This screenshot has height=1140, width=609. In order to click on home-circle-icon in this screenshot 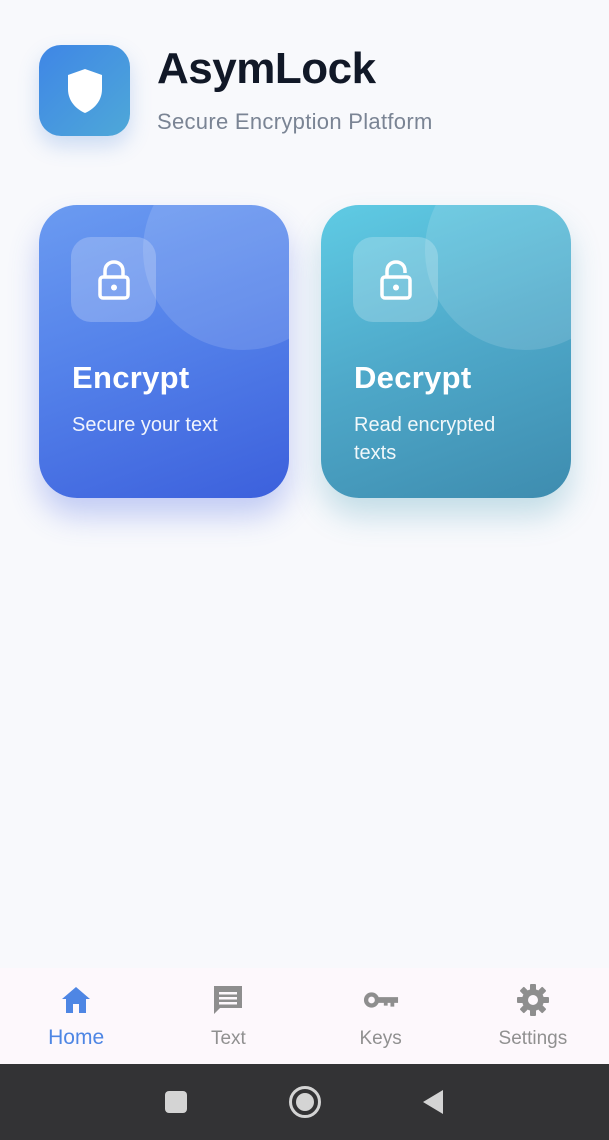, I will do `click(305, 1102)`.